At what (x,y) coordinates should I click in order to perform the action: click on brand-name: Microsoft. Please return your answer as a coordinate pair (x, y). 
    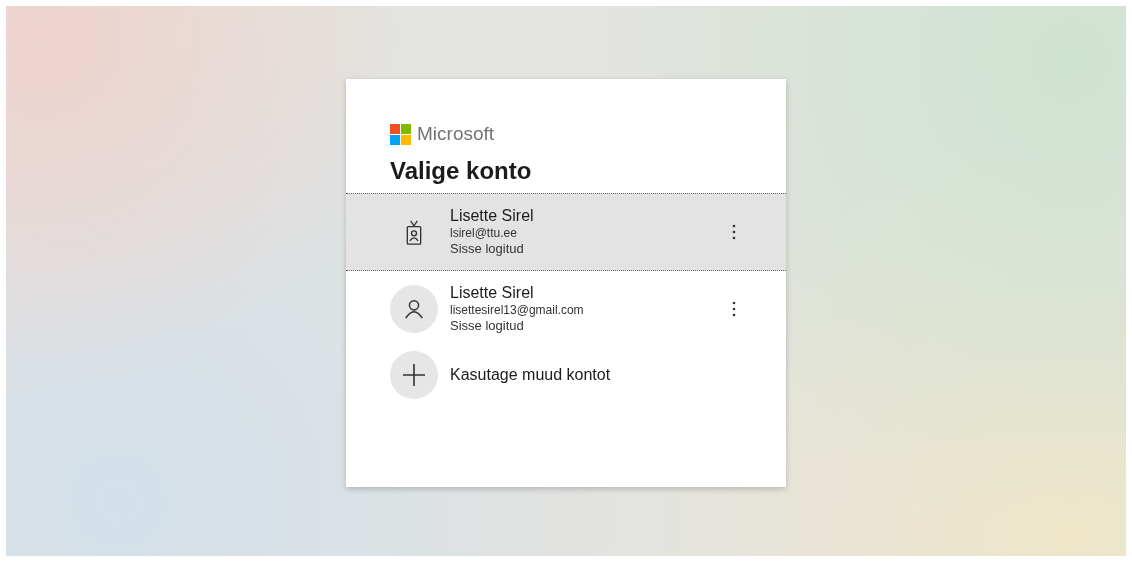
    Looking at the image, I should click on (456, 134).